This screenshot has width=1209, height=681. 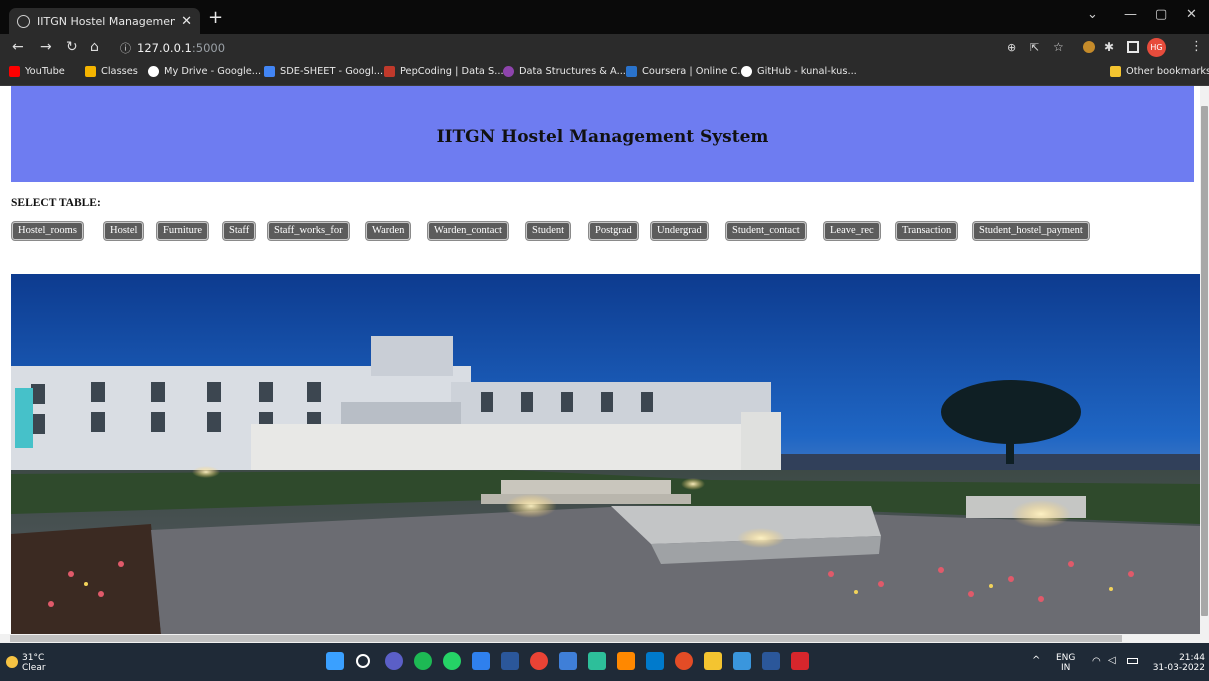 What do you see at coordinates (389, 71) in the screenshot?
I see `pepcoding-icon` at bounding box center [389, 71].